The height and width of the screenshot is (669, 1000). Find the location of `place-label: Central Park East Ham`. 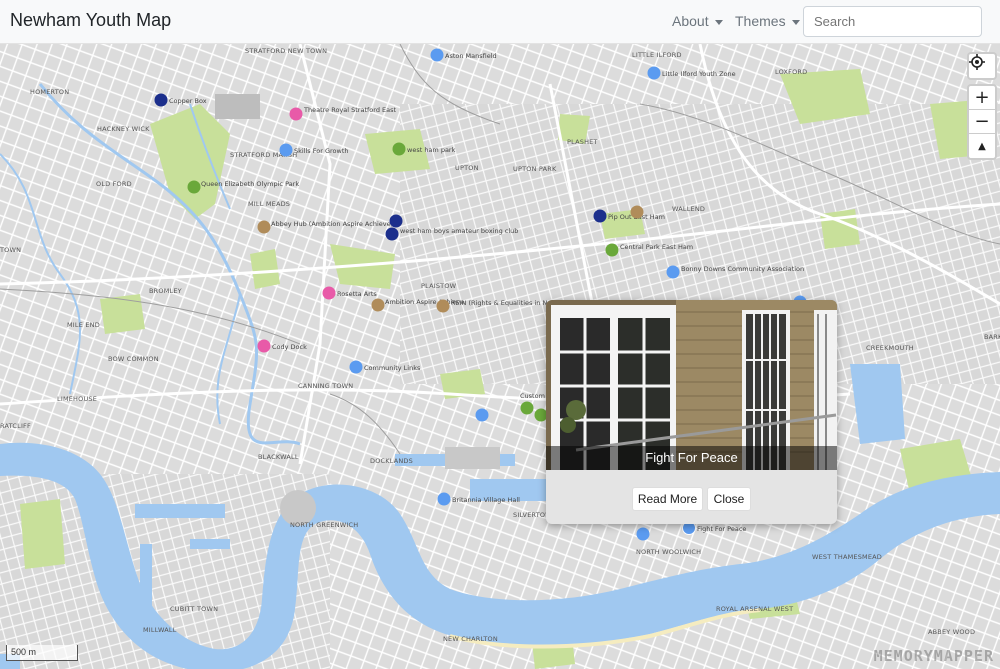

place-label: Central Park East Ham is located at coordinates (656, 247).